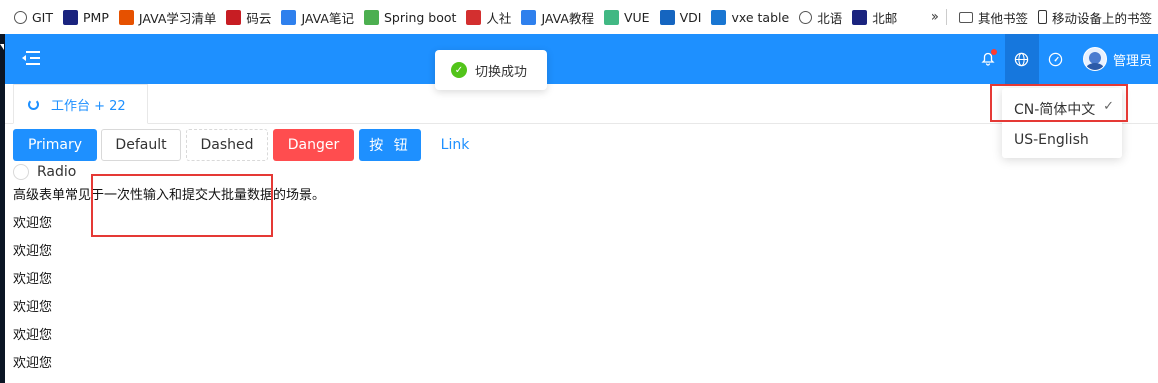 The height and width of the screenshot is (383, 1158). I want to click on bookmark-item: 人社, so click(488, 17).